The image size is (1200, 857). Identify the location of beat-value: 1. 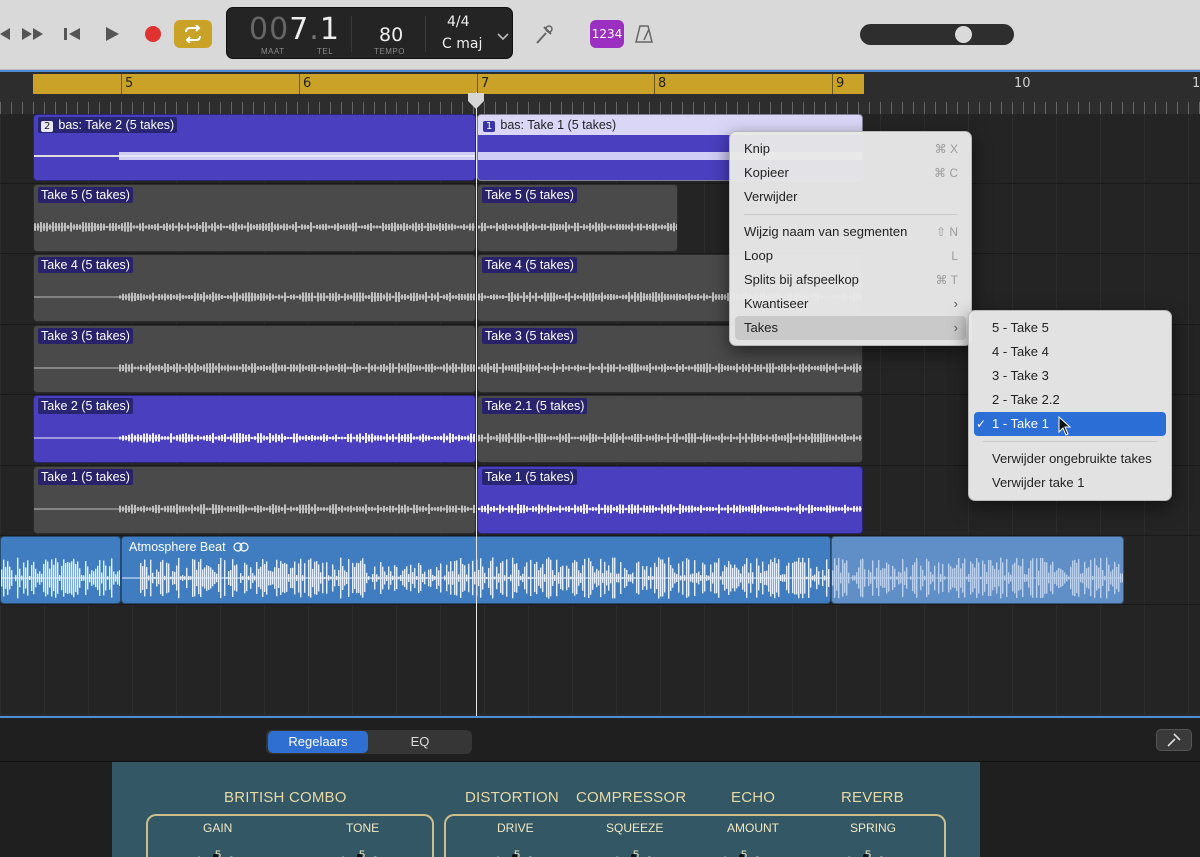
(329, 29).